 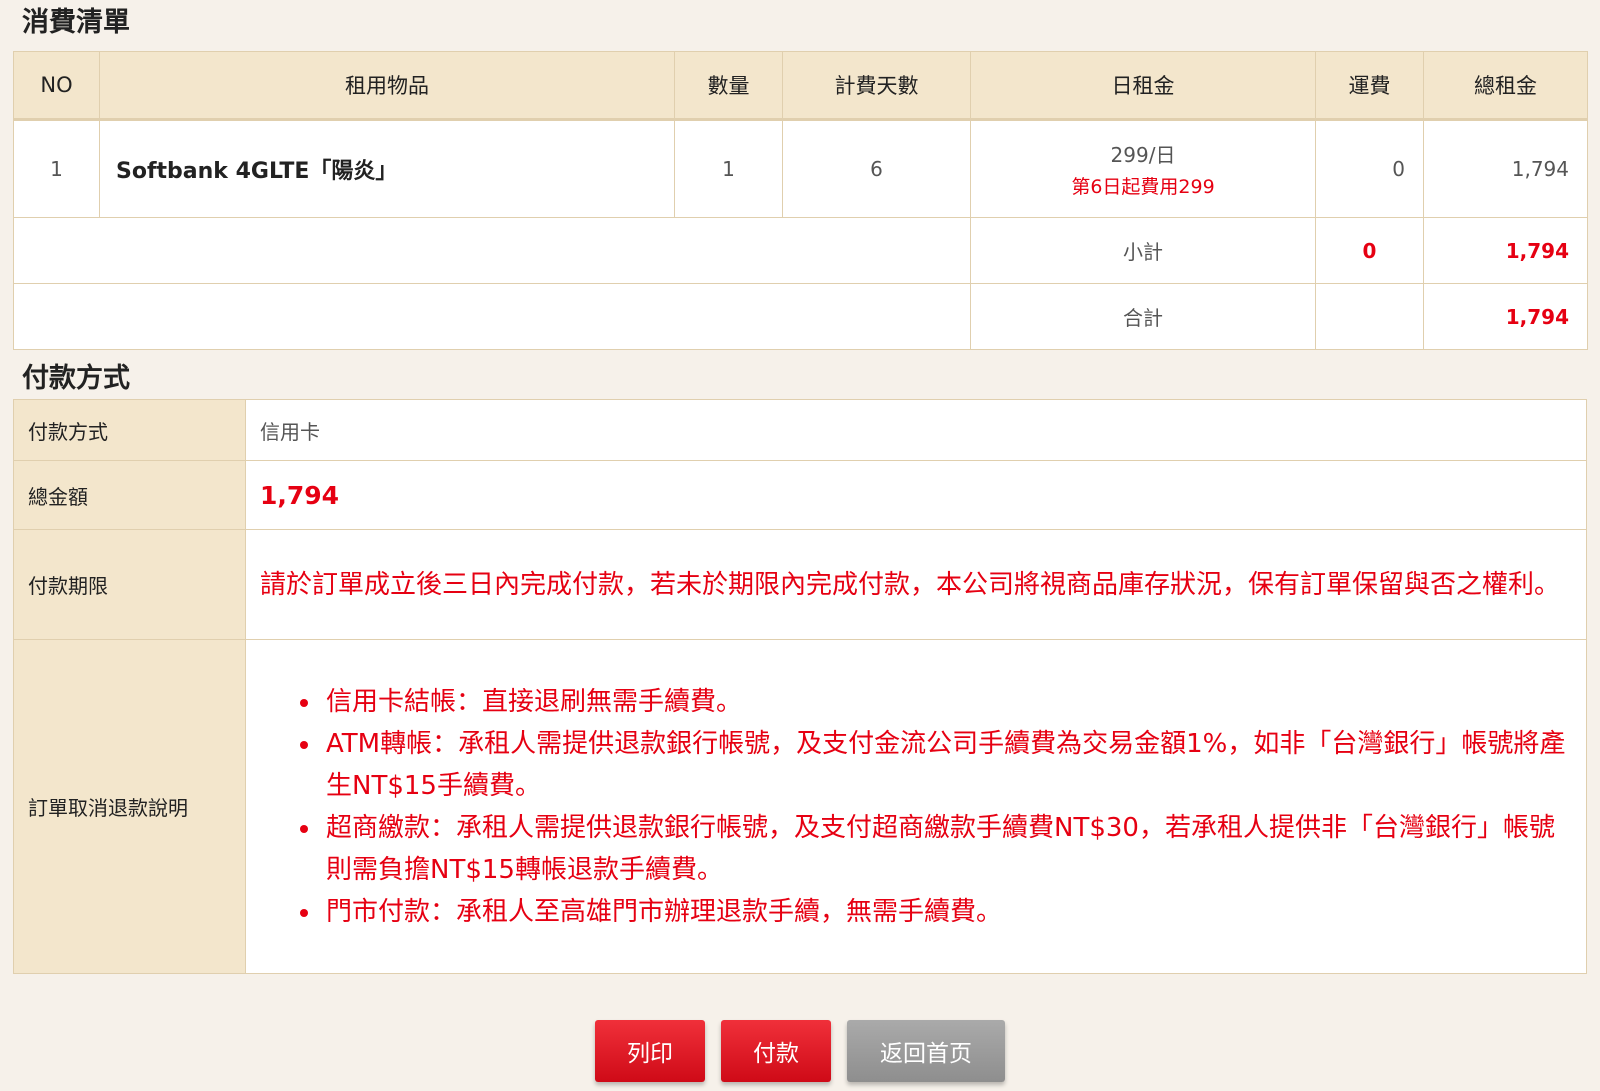 I want to click on orders-section-title: 消費清單, so click(x=76, y=22).